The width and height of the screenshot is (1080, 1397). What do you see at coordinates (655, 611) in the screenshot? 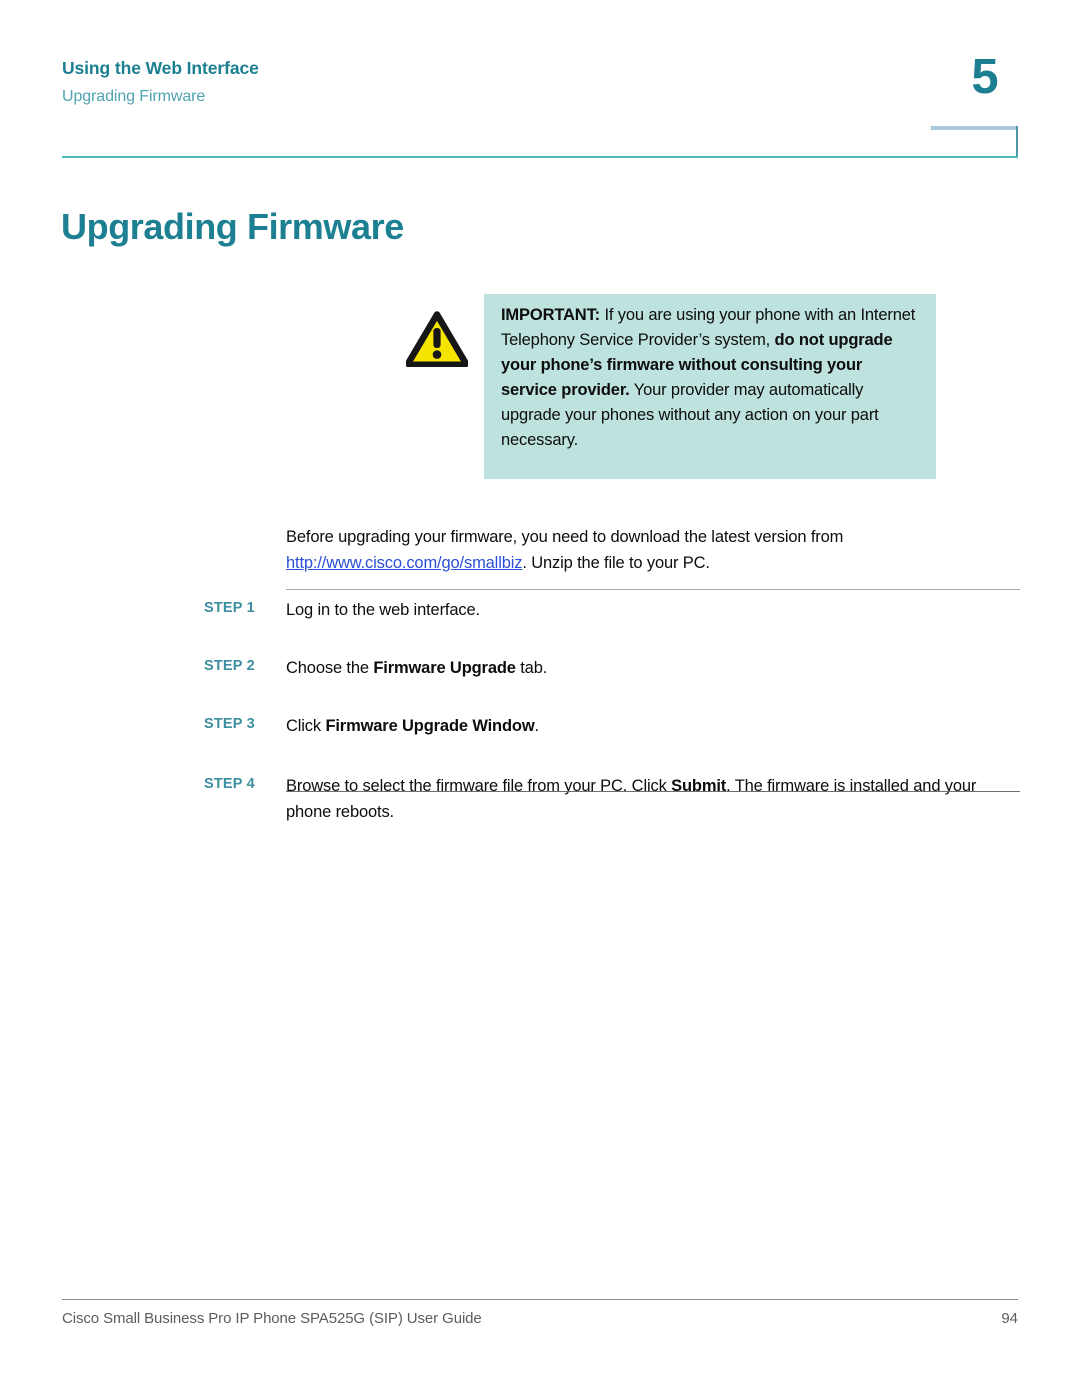
I see `step-body: Log in to the web interface.` at bounding box center [655, 611].